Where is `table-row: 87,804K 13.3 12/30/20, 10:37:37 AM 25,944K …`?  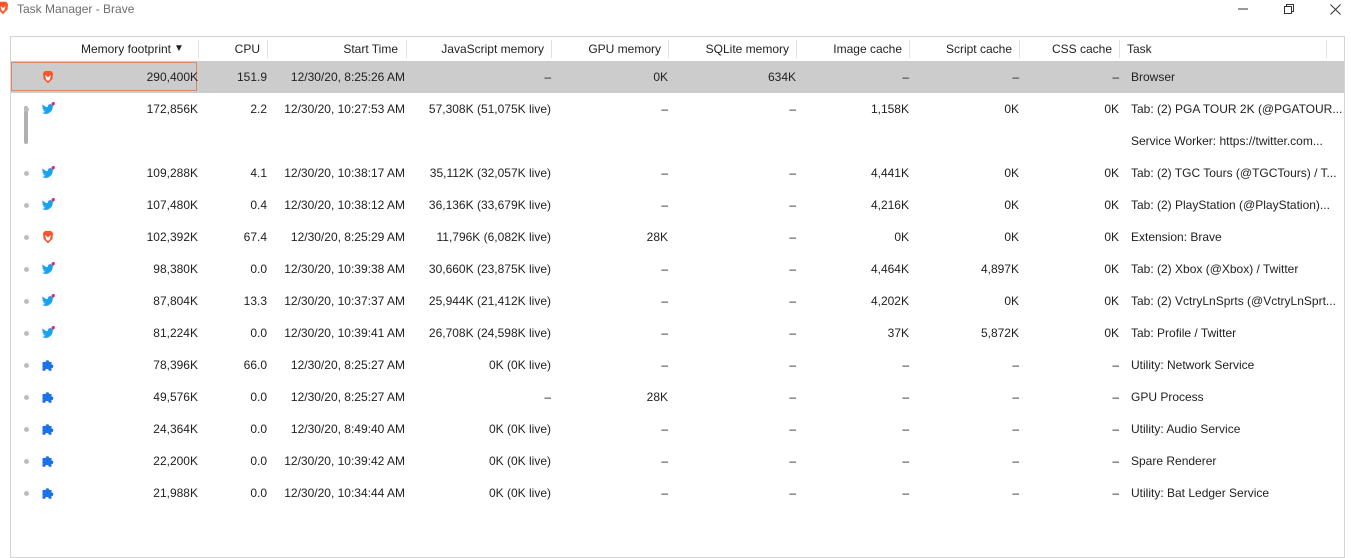 table-row: 87,804K 13.3 12/30/20, 10:37:37 AM 25,944K … is located at coordinates (677, 301).